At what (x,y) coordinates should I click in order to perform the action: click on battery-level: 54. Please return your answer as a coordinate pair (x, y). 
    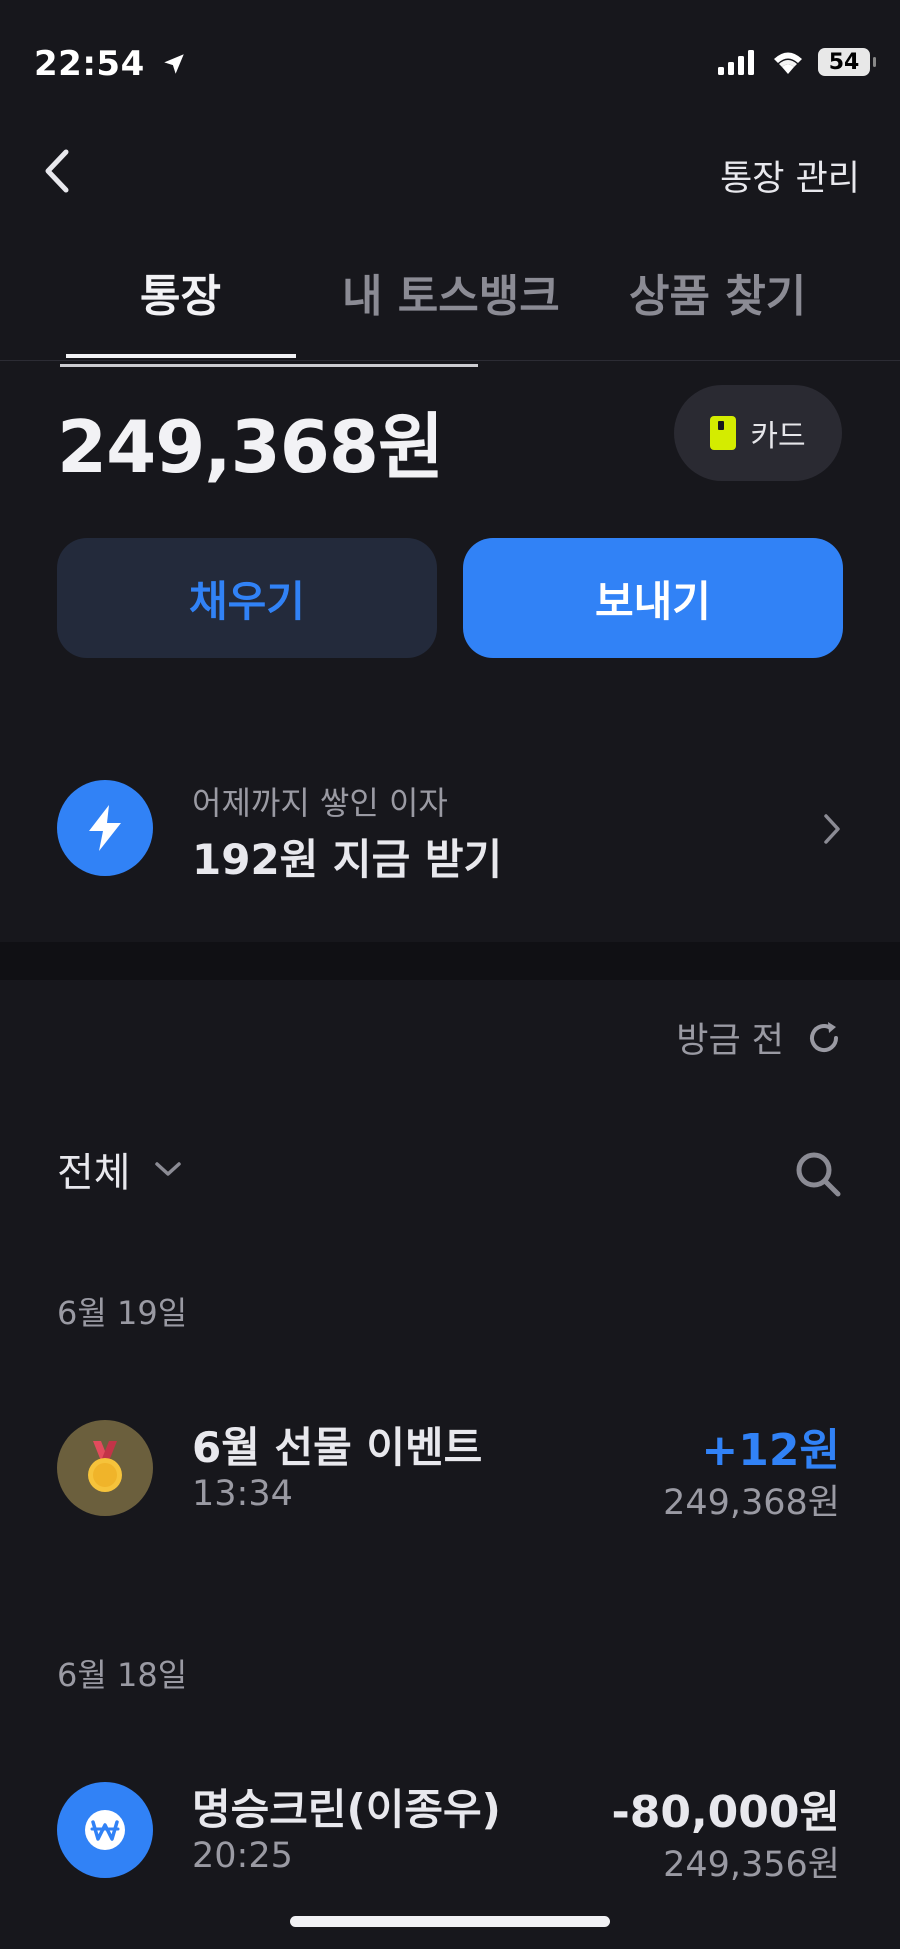
    Looking at the image, I should click on (844, 62).